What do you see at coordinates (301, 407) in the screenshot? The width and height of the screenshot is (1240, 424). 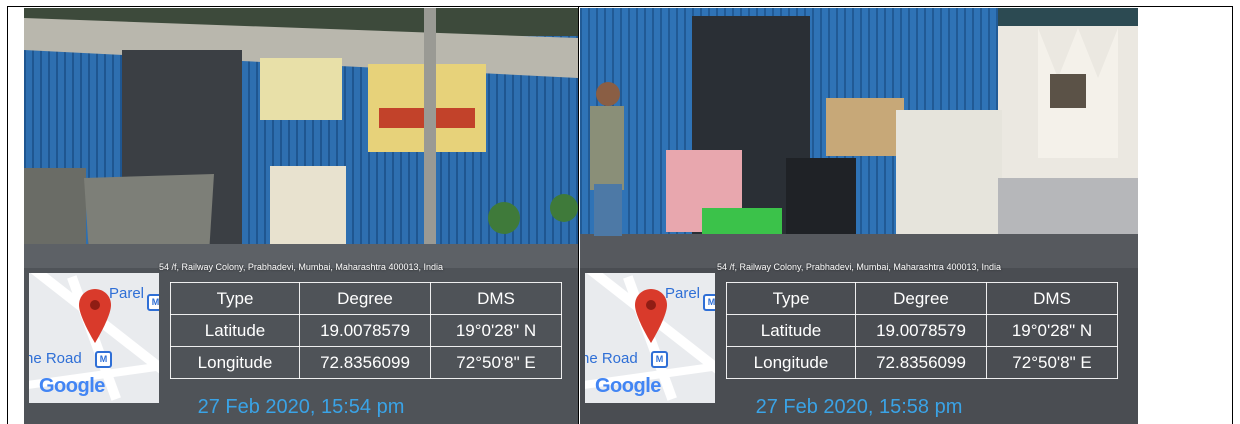 I see `timestamp: 27 Feb 2020, 15:54 pm` at bounding box center [301, 407].